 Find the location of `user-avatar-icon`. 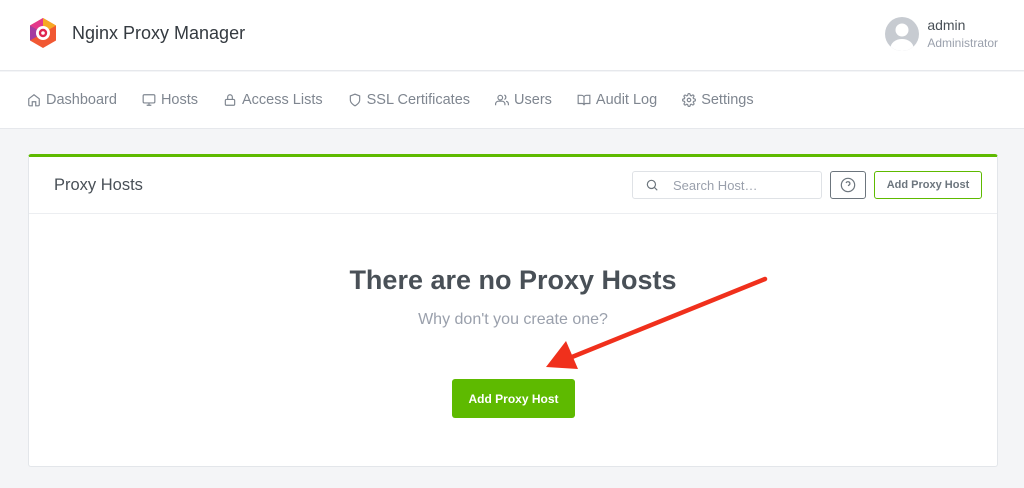

user-avatar-icon is located at coordinates (902, 37).